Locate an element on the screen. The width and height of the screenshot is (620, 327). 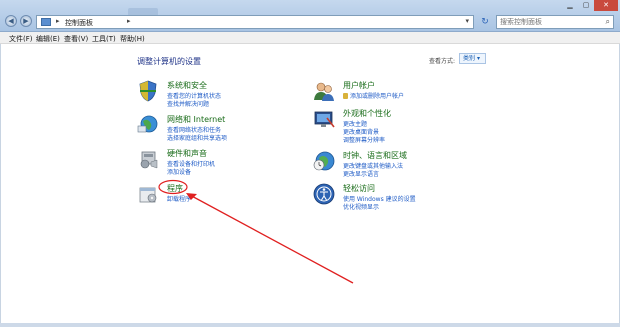
category-title: 时钟、语言和区域 is located at coordinates (375, 155).